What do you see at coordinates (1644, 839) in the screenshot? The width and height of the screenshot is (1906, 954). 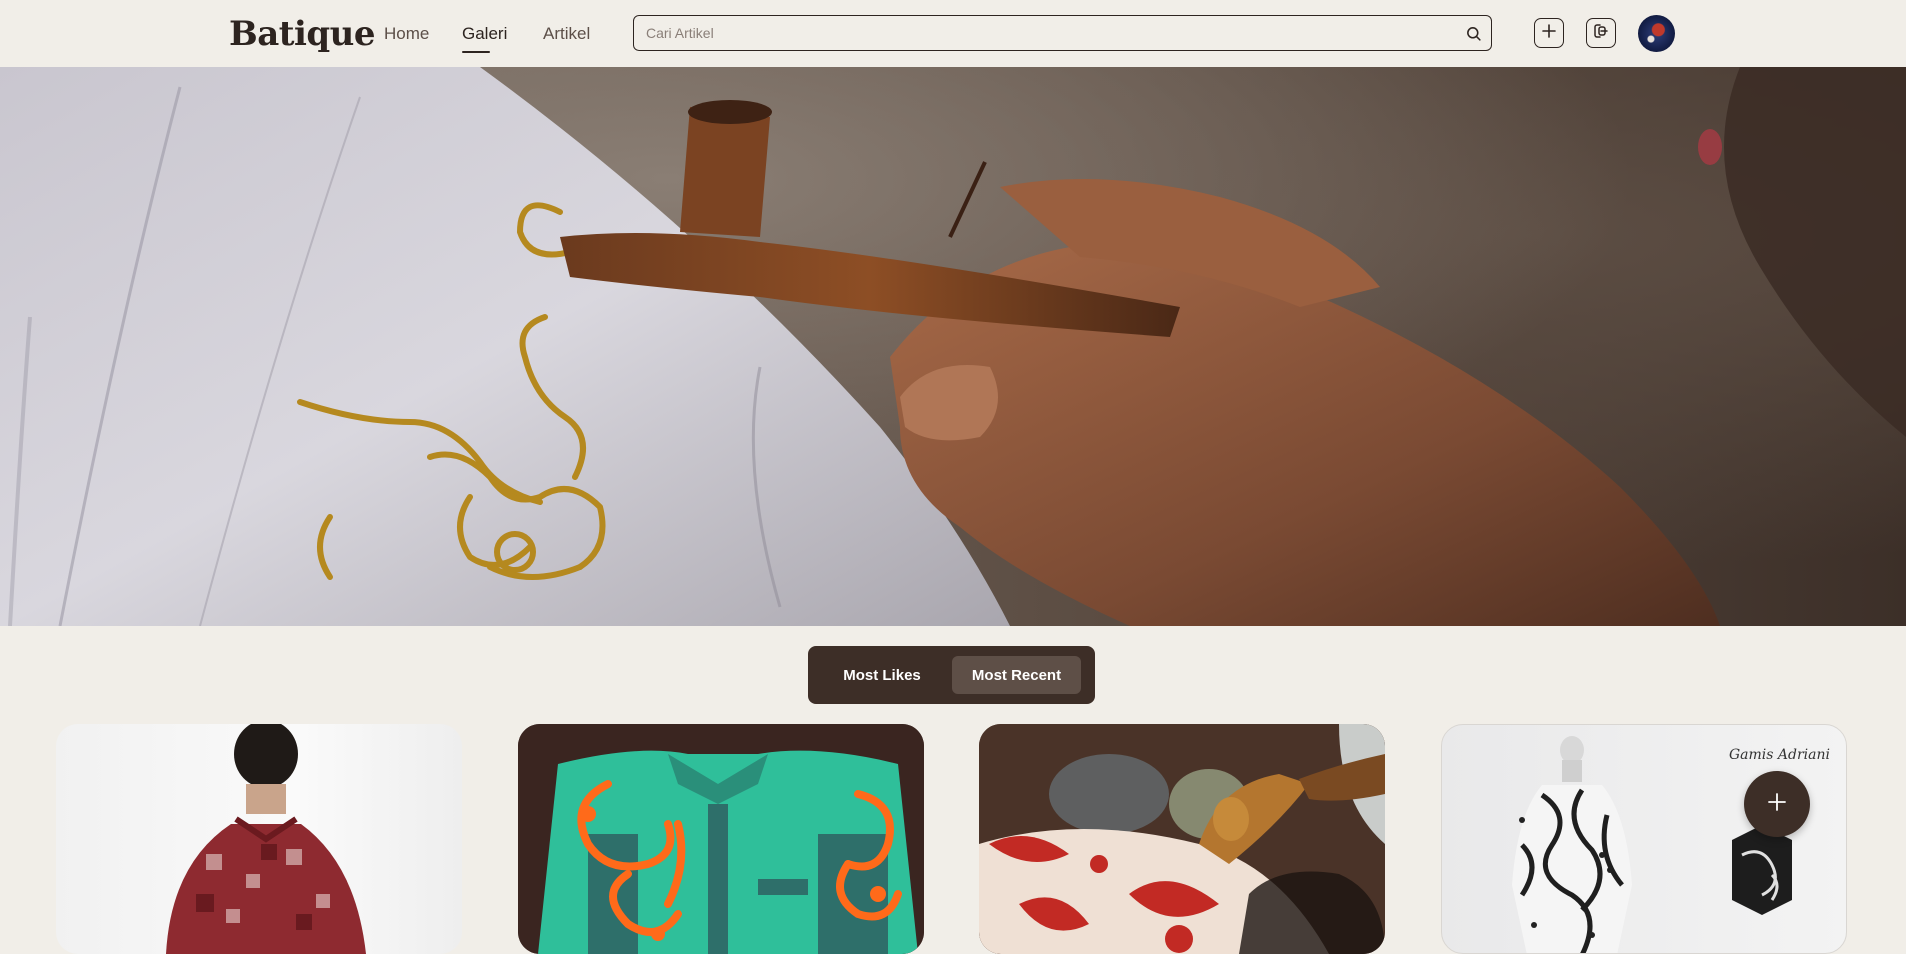 I see `gallery-card: Gamis Adriani` at bounding box center [1644, 839].